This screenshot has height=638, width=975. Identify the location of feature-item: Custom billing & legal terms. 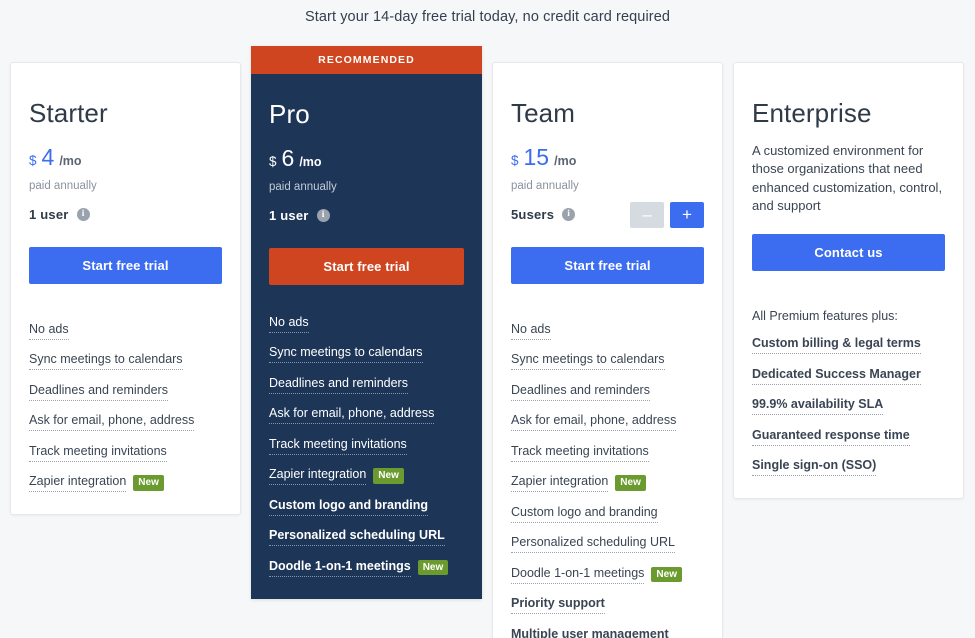
(848, 345).